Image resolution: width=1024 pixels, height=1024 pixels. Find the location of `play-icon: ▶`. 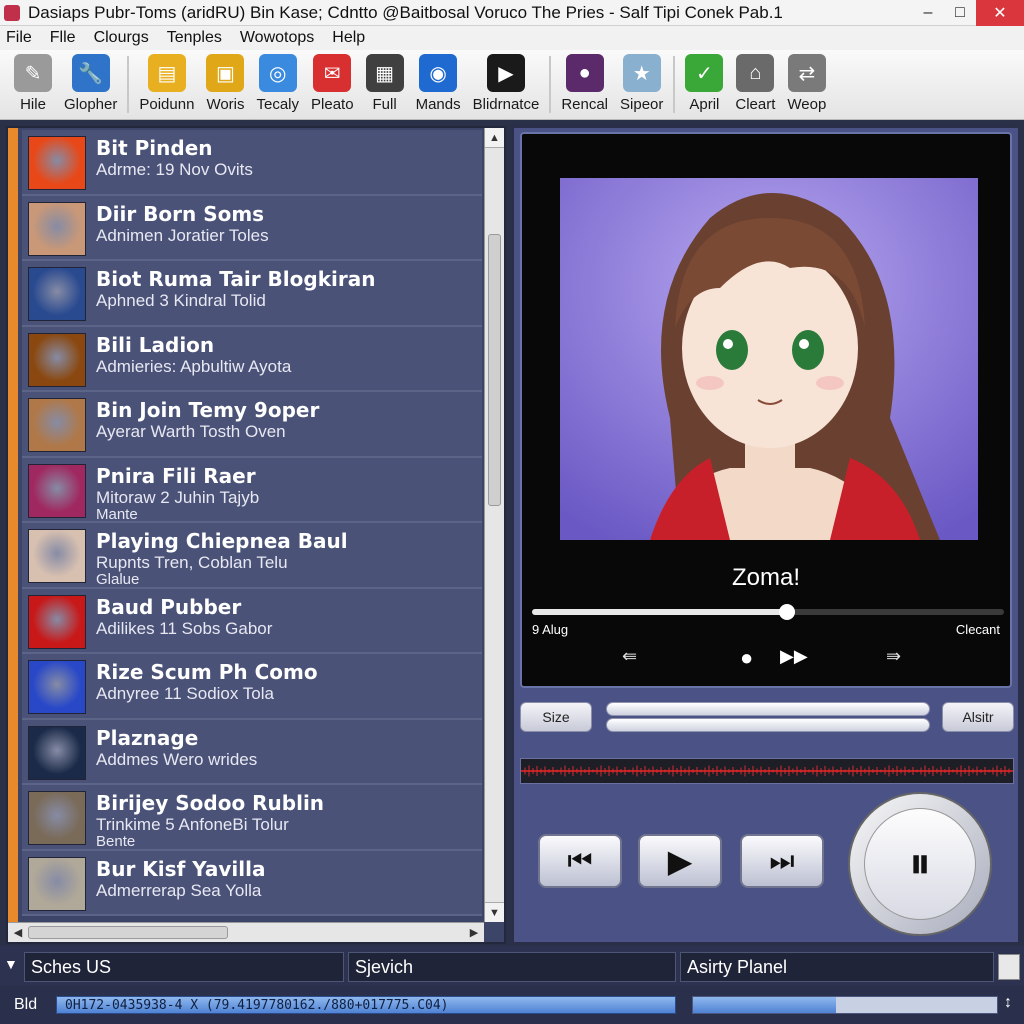

play-icon: ▶ is located at coordinates (680, 861).